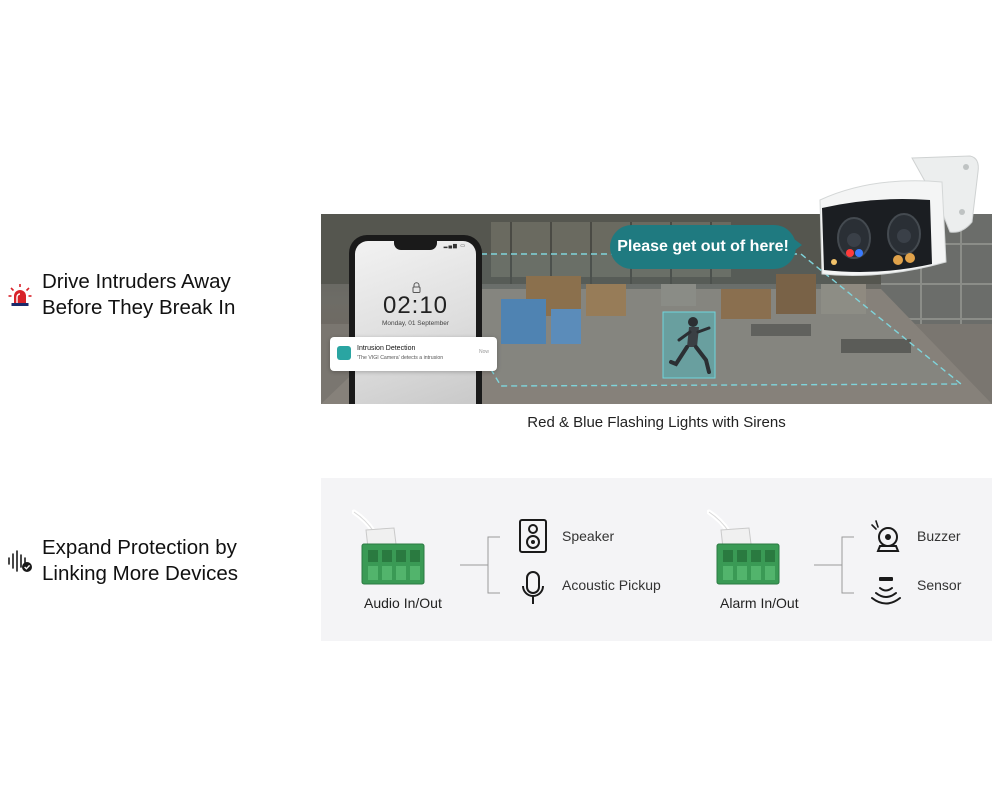 This screenshot has height=800, width=1000. I want to click on microphone-icon, so click(533, 591).